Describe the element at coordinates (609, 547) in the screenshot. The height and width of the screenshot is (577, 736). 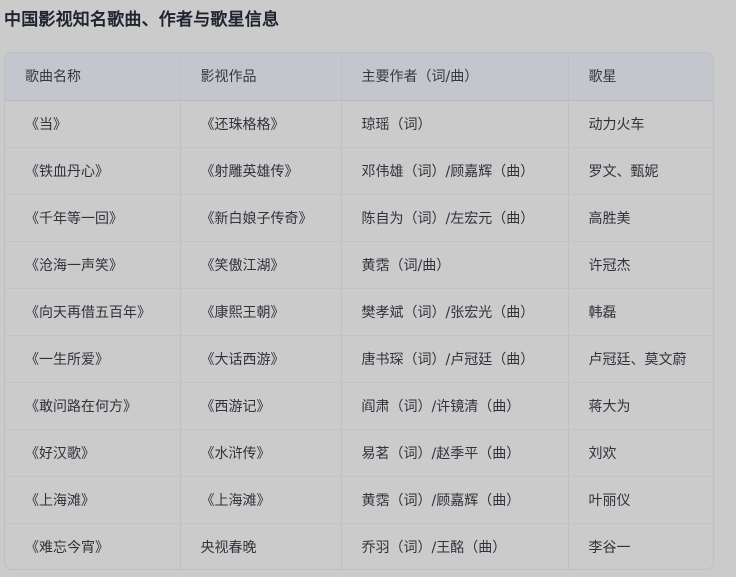
I see `cell-singer: 李谷一` at that location.